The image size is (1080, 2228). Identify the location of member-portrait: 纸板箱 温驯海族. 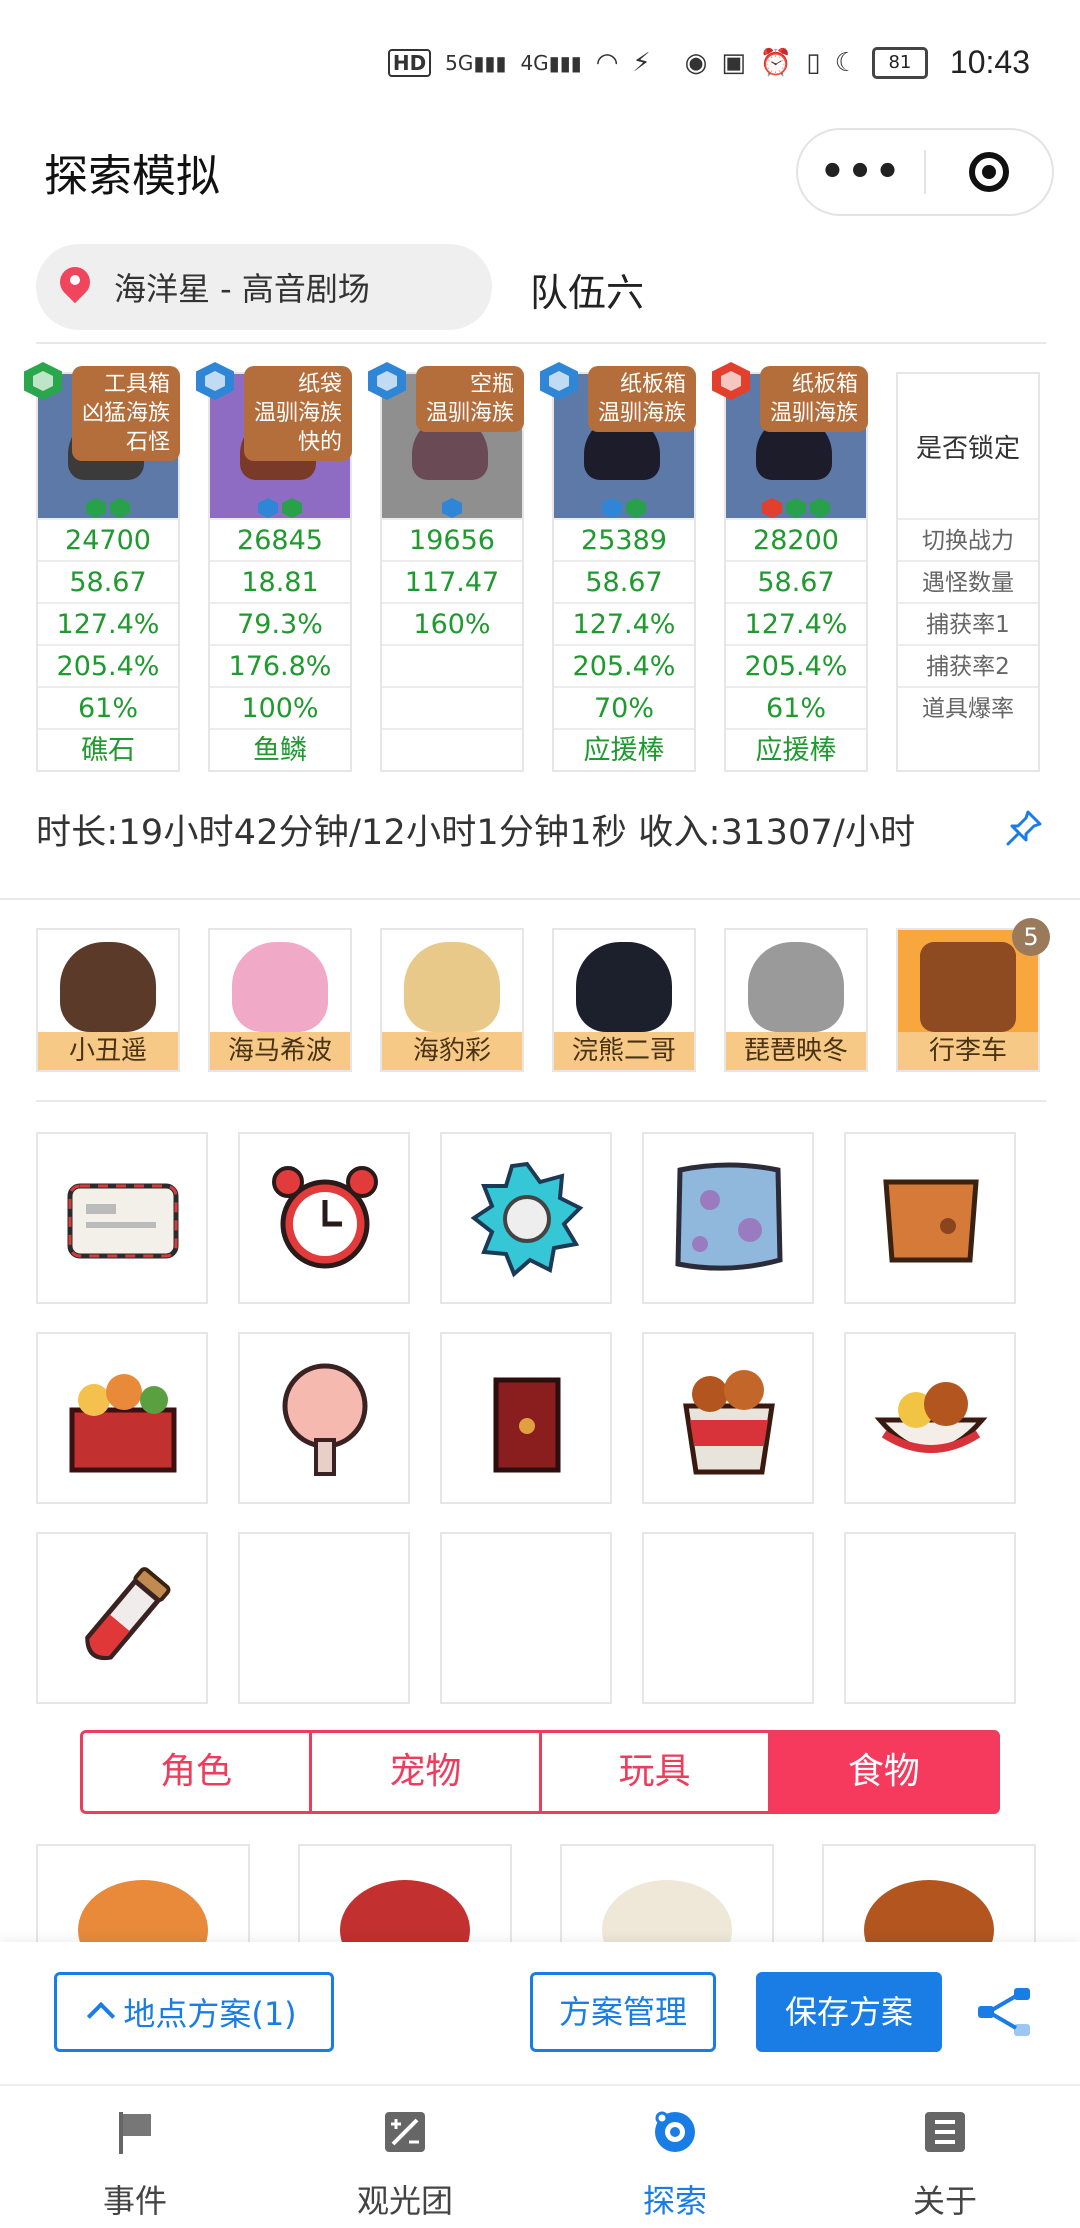
(625, 442).